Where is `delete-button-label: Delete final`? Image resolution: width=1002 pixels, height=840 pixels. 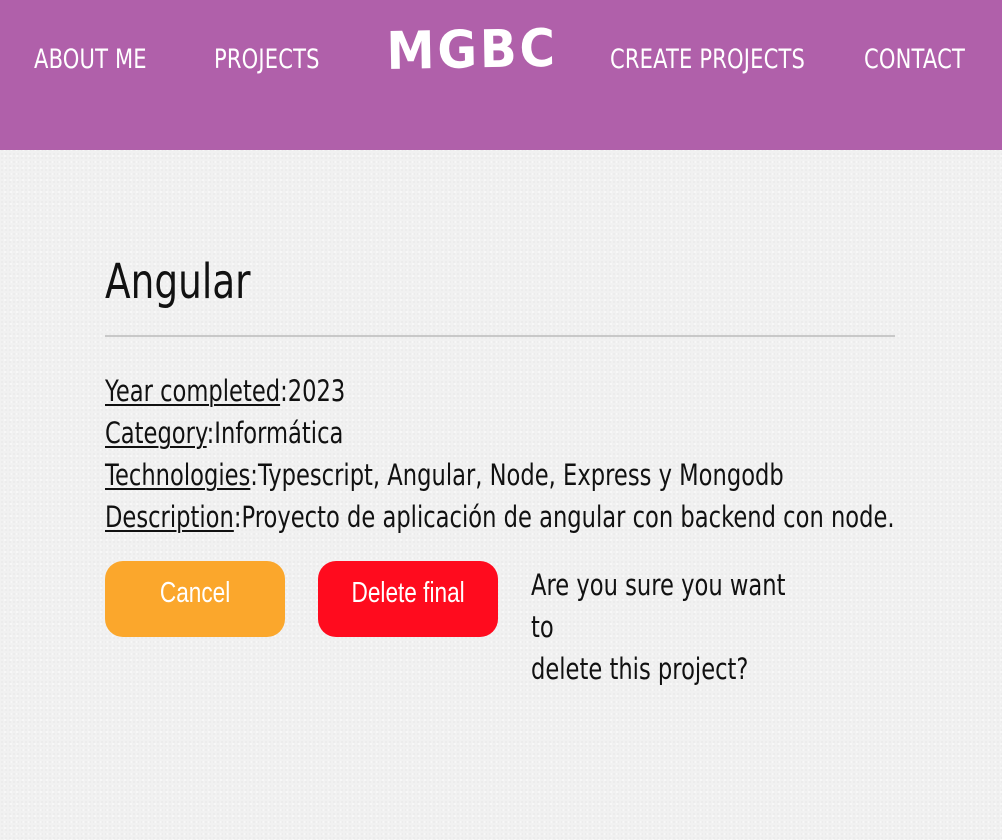 delete-button-label: Delete final is located at coordinates (408, 593).